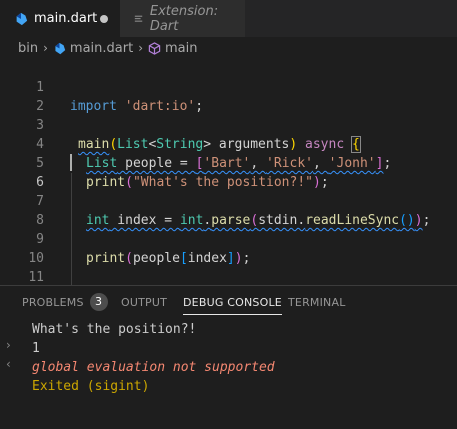 This screenshot has width=457, height=429. I want to click on tab-label: PROBLEMS, so click(53, 302).